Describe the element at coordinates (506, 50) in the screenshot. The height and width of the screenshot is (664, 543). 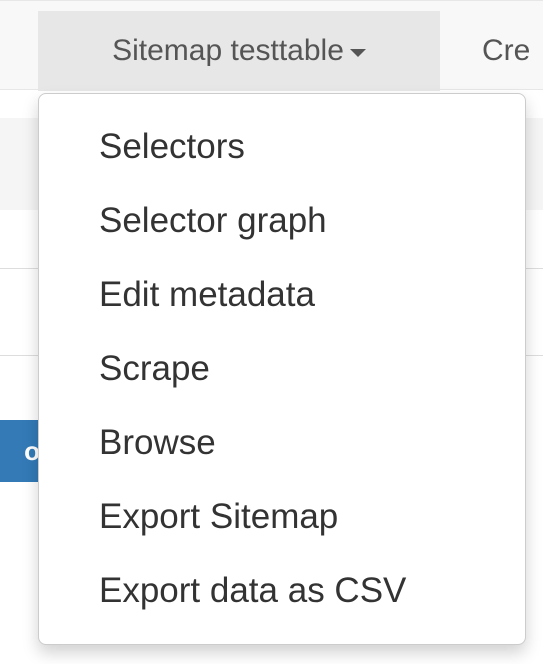
I see `nav-item-create-label: Cre` at that location.